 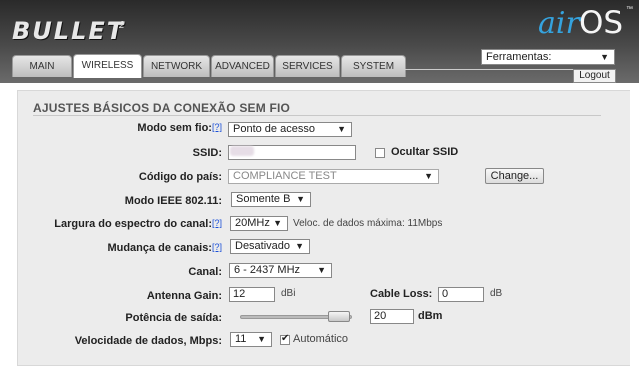 What do you see at coordinates (252, 223) in the screenshot?
I see `channel-width-value: 20MHz` at bounding box center [252, 223].